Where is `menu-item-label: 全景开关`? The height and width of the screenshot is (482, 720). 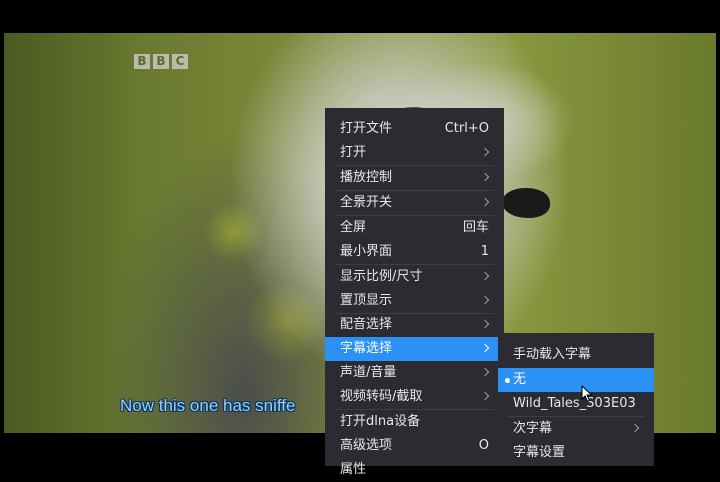 menu-item-label: 全景开关 is located at coordinates (366, 202).